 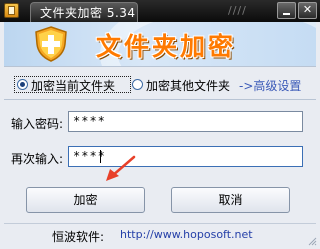 I want to click on password-label: 输入密码:, so click(x=37, y=124).